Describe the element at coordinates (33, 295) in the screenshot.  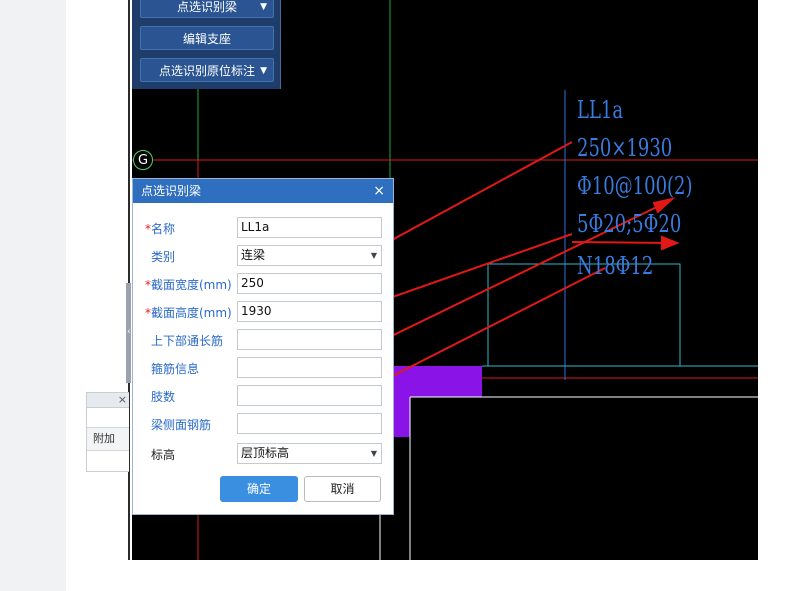
I see `left-gutter` at that location.